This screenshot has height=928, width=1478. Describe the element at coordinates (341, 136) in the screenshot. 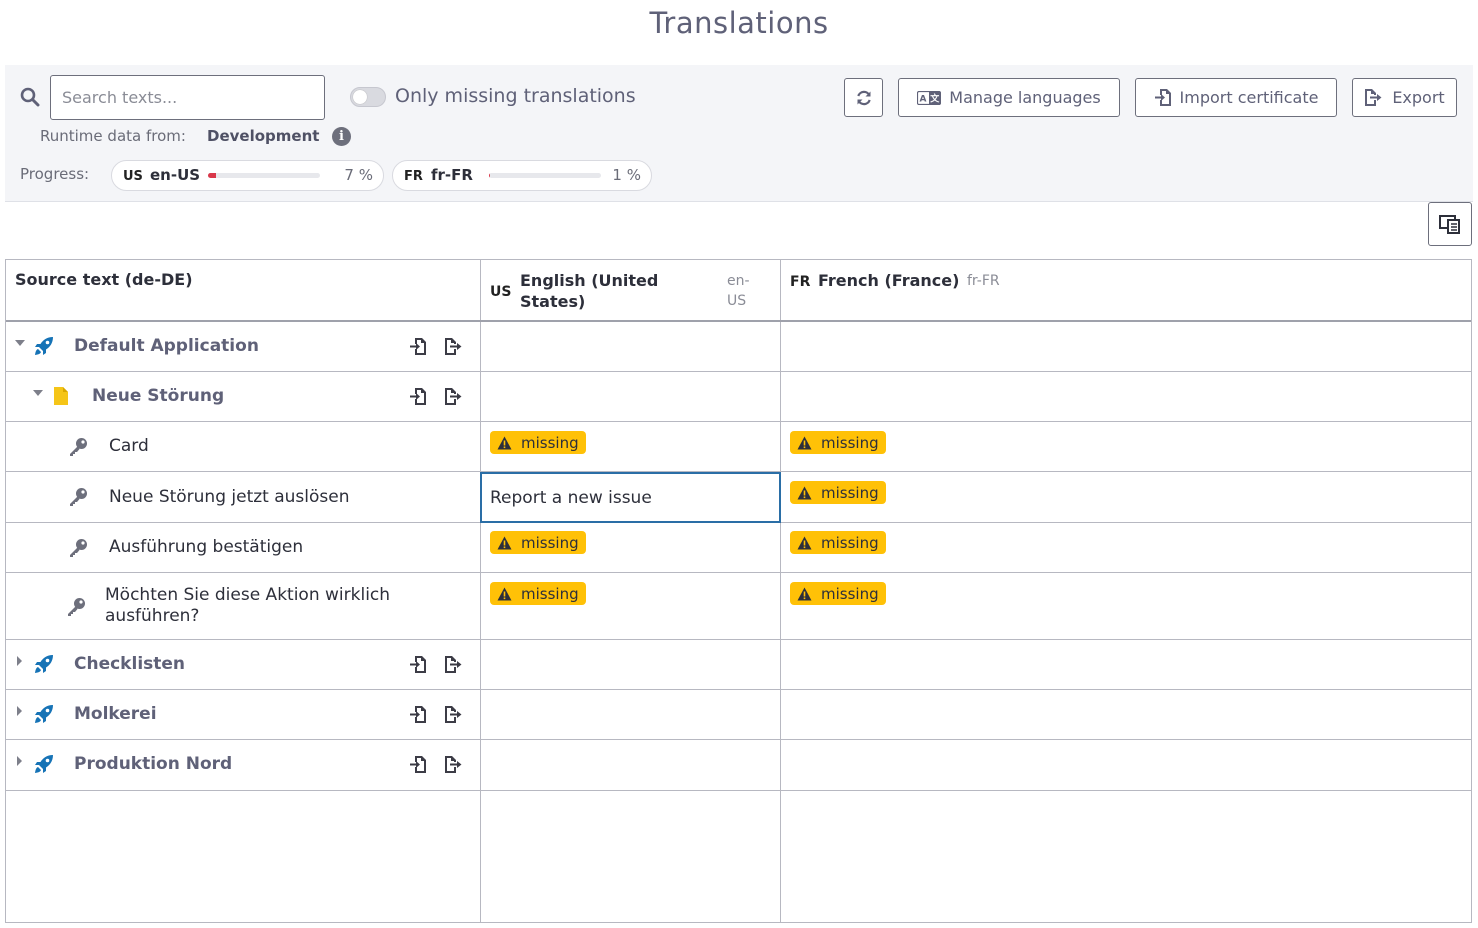

I see `info-icon: i` at that location.